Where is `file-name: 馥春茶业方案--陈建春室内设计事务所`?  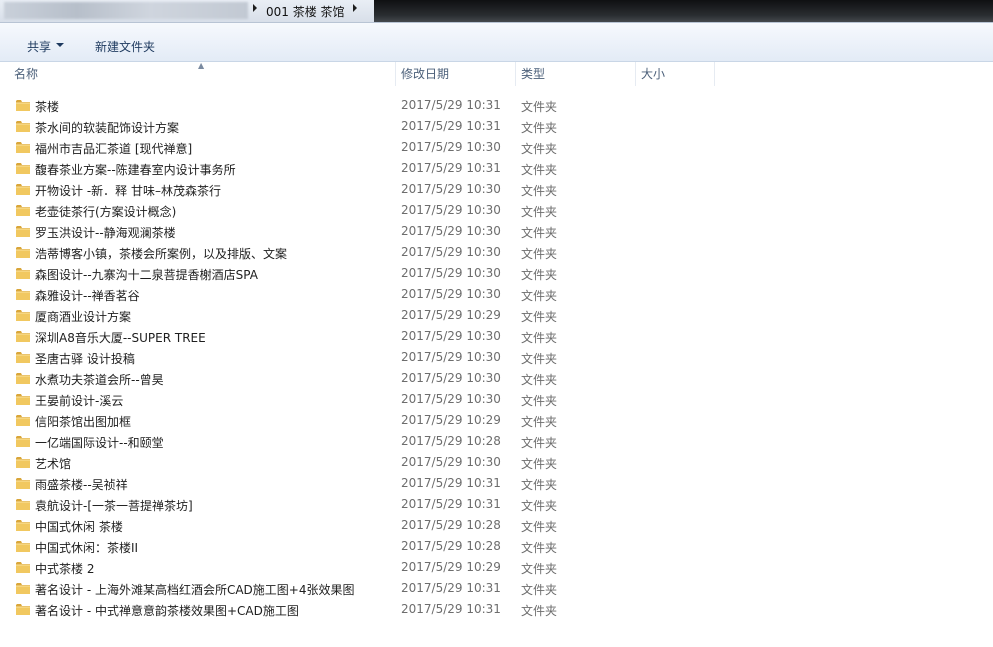
file-name: 馥春茶业方案--陈建春室内设计事务所 is located at coordinates (135, 169).